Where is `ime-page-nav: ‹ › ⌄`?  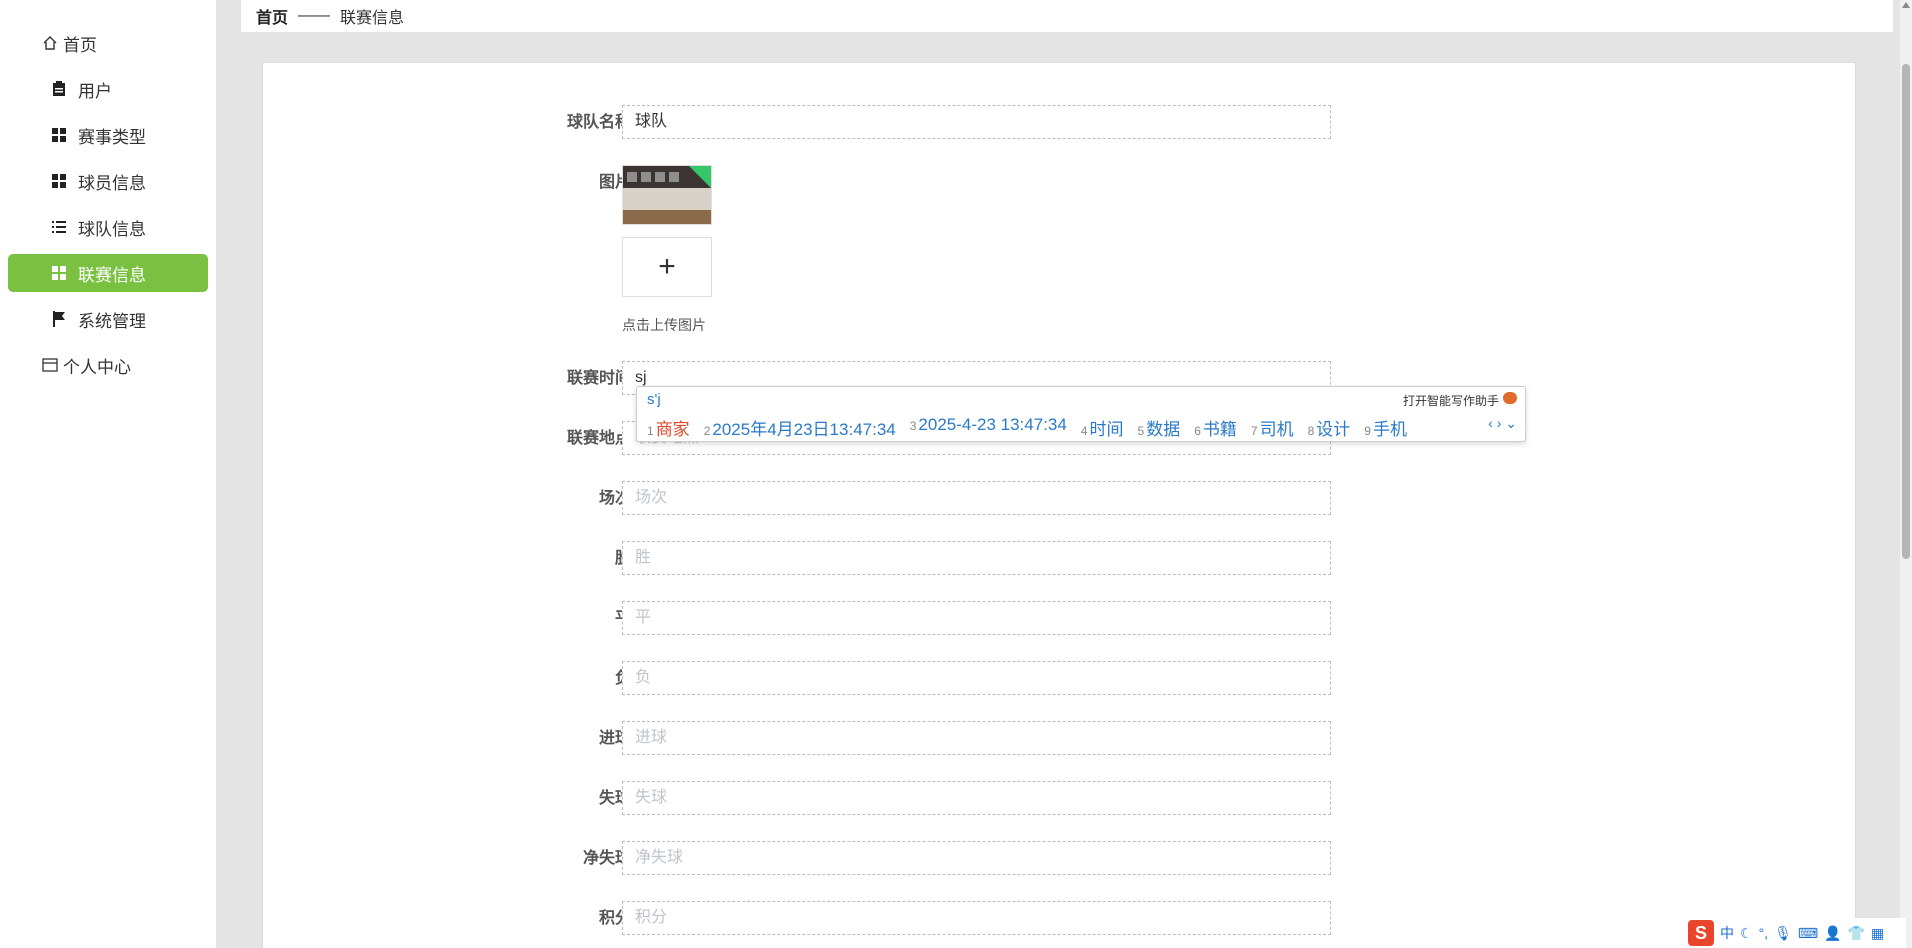 ime-page-nav: ‹ › ⌄ is located at coordinates (1502, 423).